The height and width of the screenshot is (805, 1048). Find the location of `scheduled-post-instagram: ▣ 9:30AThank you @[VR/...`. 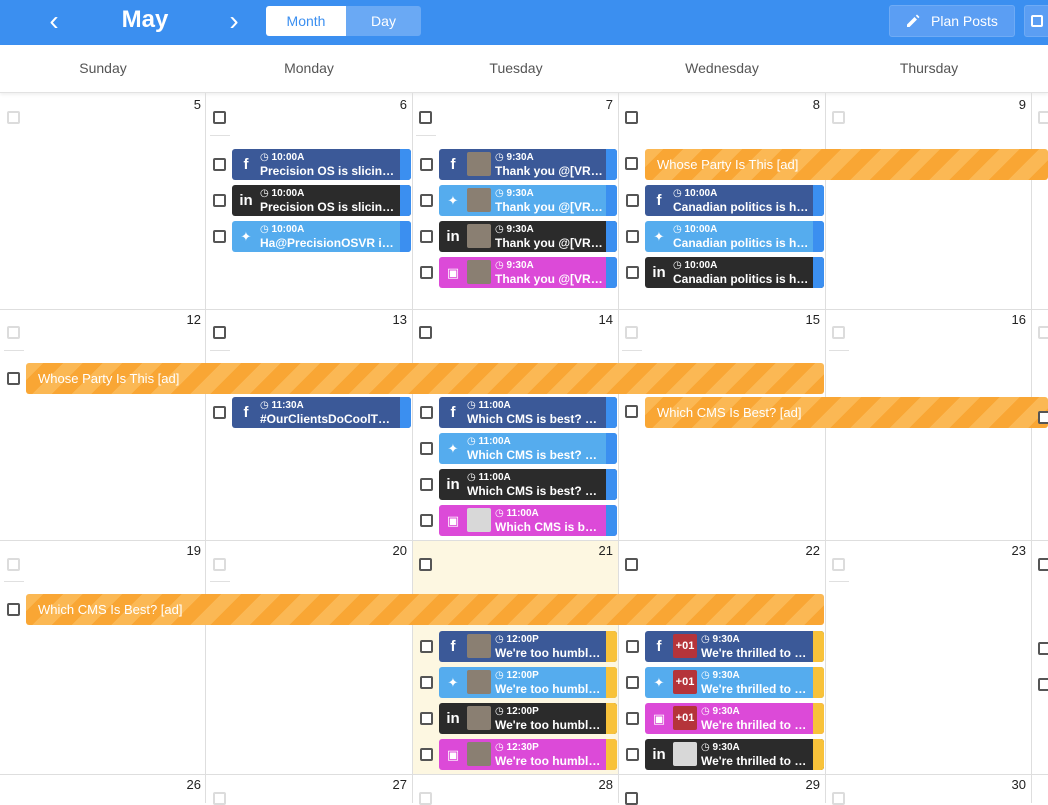

scheduled-post-instagram: ▣ 9:30AThank you @[VR/... is located at coordinates (528, 272).